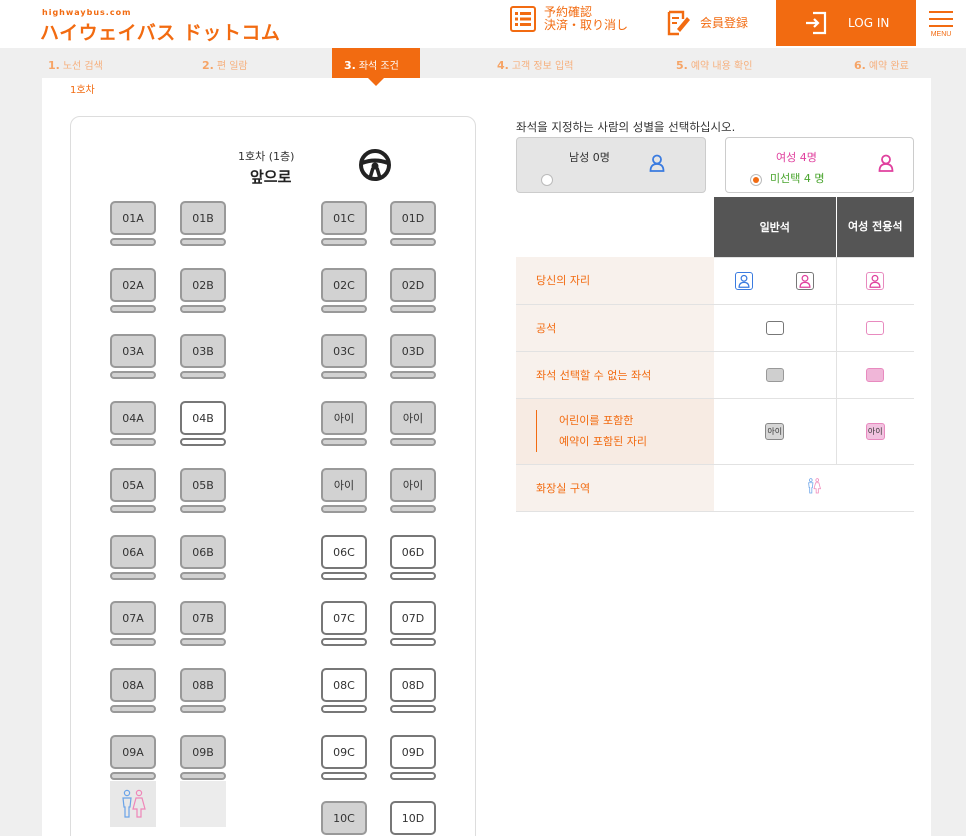 The height and width of the screenshot is (836, 966). What do you see at coordinates (611, 165) in the screenshot?
I see `male-option: 남성 0명` at bounding box center [611, 165].